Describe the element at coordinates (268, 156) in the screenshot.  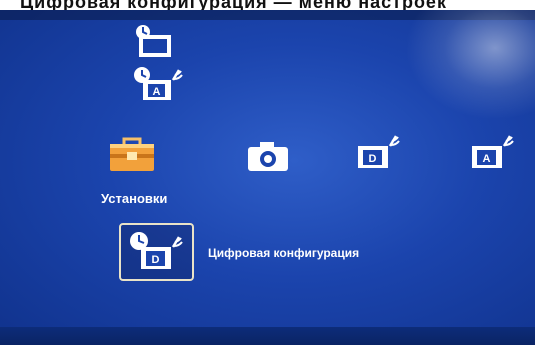
I see `camera-icon` at that location.